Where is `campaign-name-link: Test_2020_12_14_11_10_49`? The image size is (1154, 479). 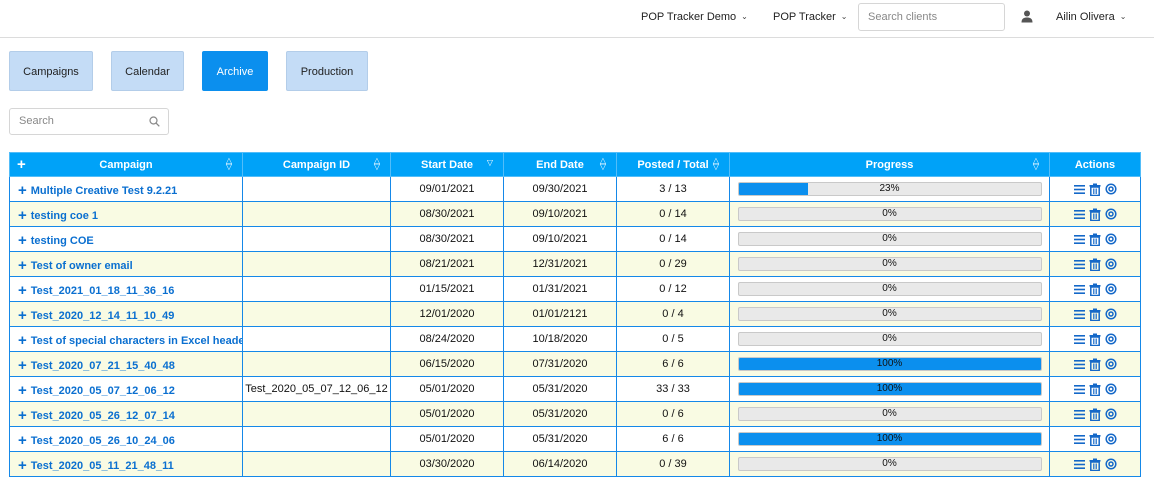
campaign-name-link: Test_2020_12_14_11_10_49 is located at coordinates (103, 316).